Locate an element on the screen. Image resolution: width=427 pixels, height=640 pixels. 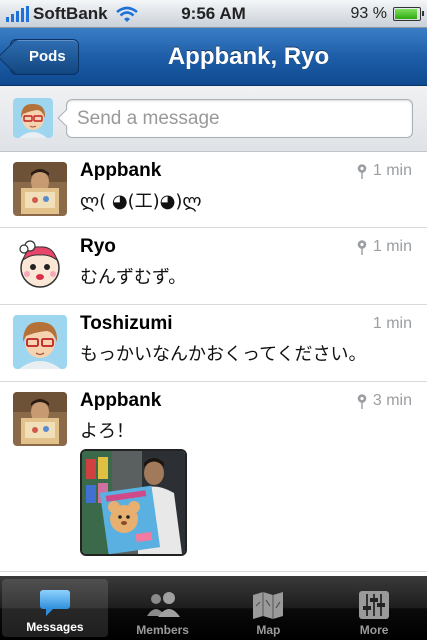
status-bar: SoftBank 9:56 AM 93 % is located at coordinates (213, 14).